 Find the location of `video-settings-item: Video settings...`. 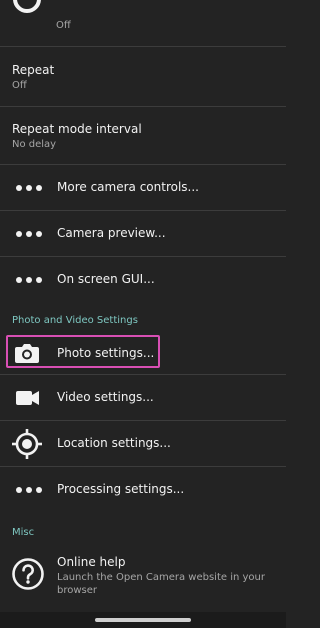

video-settings-item: Video settings... is located at coordinates (143, 397).